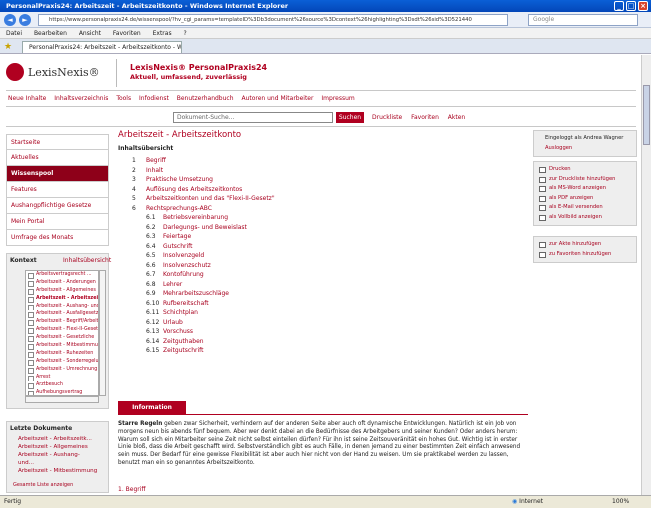  I want to click on back-icon: ◄, so click(10, 20).